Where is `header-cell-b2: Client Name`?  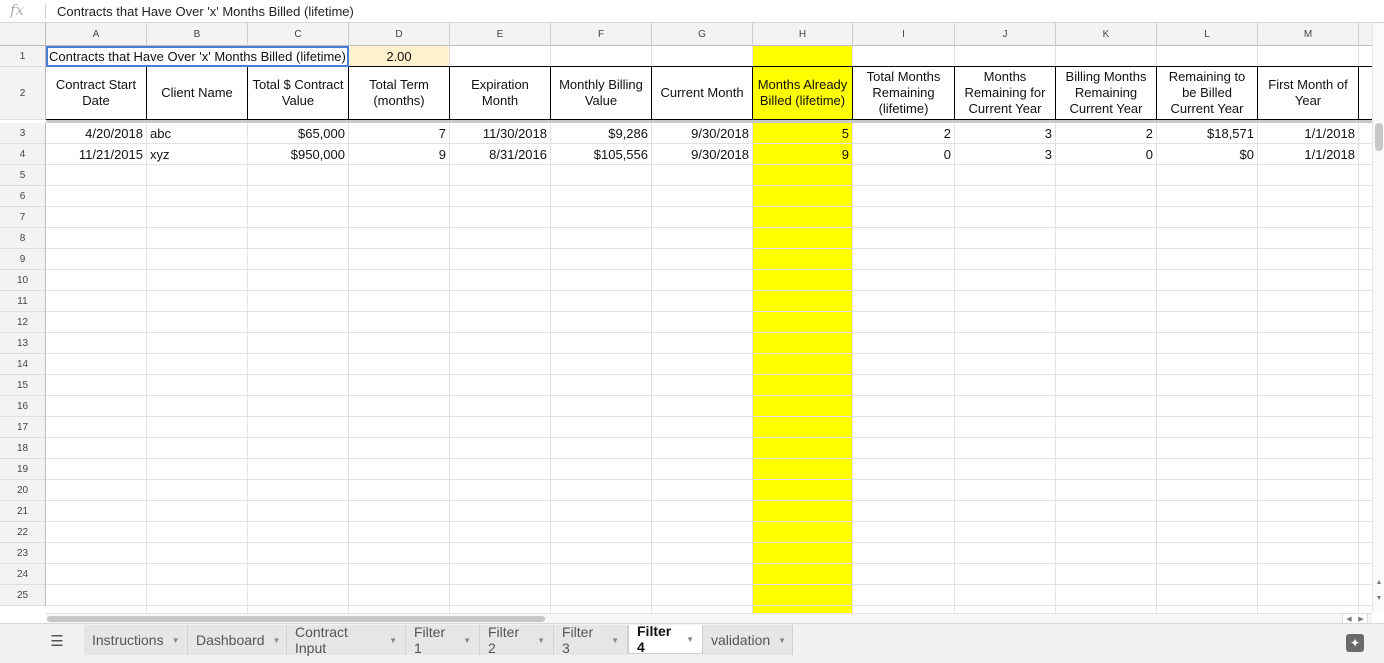 header-cell-b2: Client Name is located at coordinates (197, 93).